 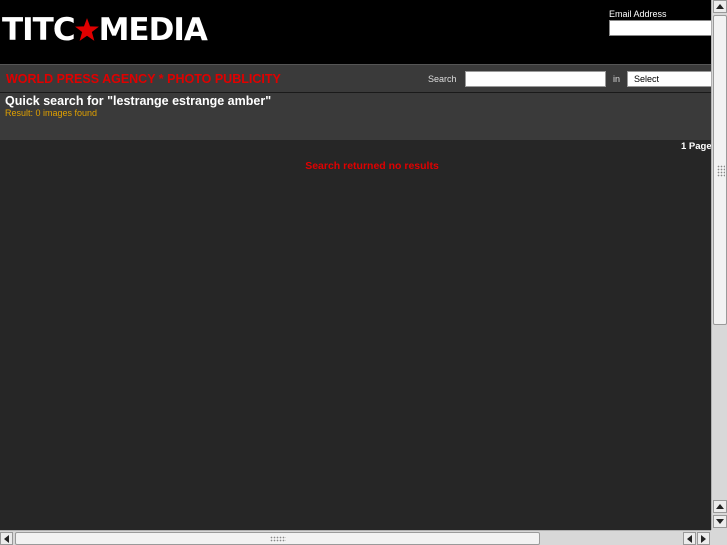 I want to click on scrollbar-corner, so click(x=719, y=537).